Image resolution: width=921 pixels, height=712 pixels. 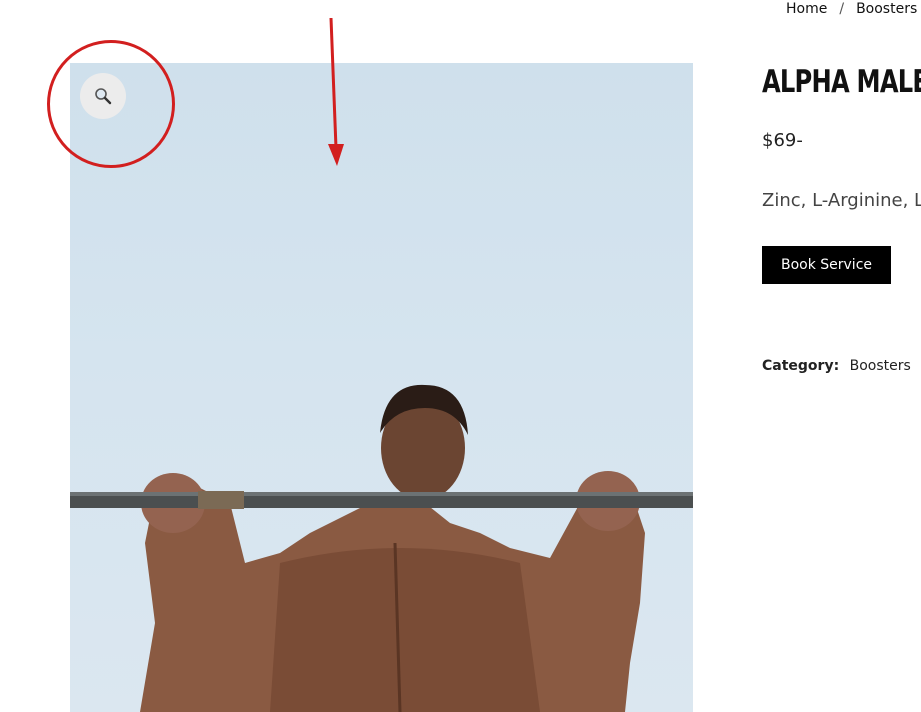 What do you see at coordinates (806, 9) in the screenshot?
I see `breadcrumb-home-link: Home` at bounding box center [806, 9].